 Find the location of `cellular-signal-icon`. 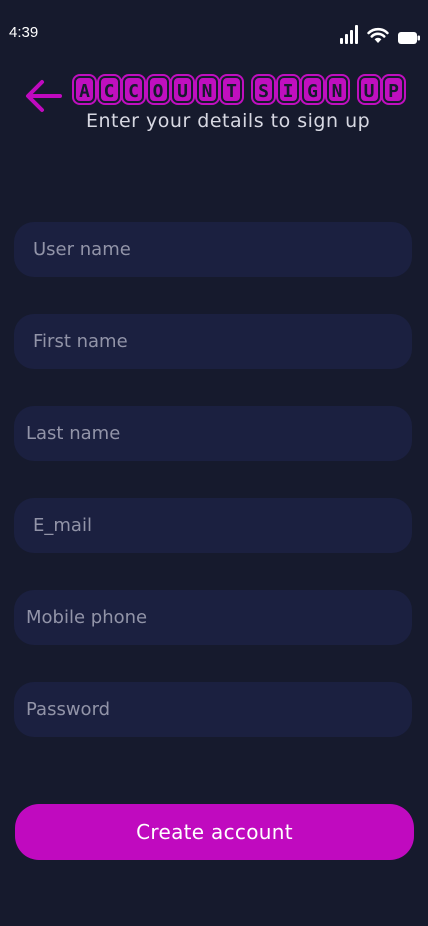

cellular-signal-icon is located at coordinates (349, 34).